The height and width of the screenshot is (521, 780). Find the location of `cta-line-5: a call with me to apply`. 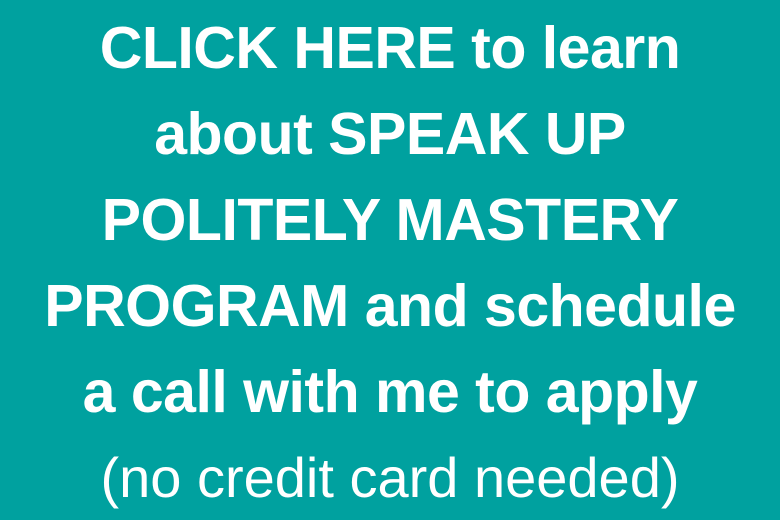

cta-line-5: a call with me to apply is located at coordinates (390, 392).